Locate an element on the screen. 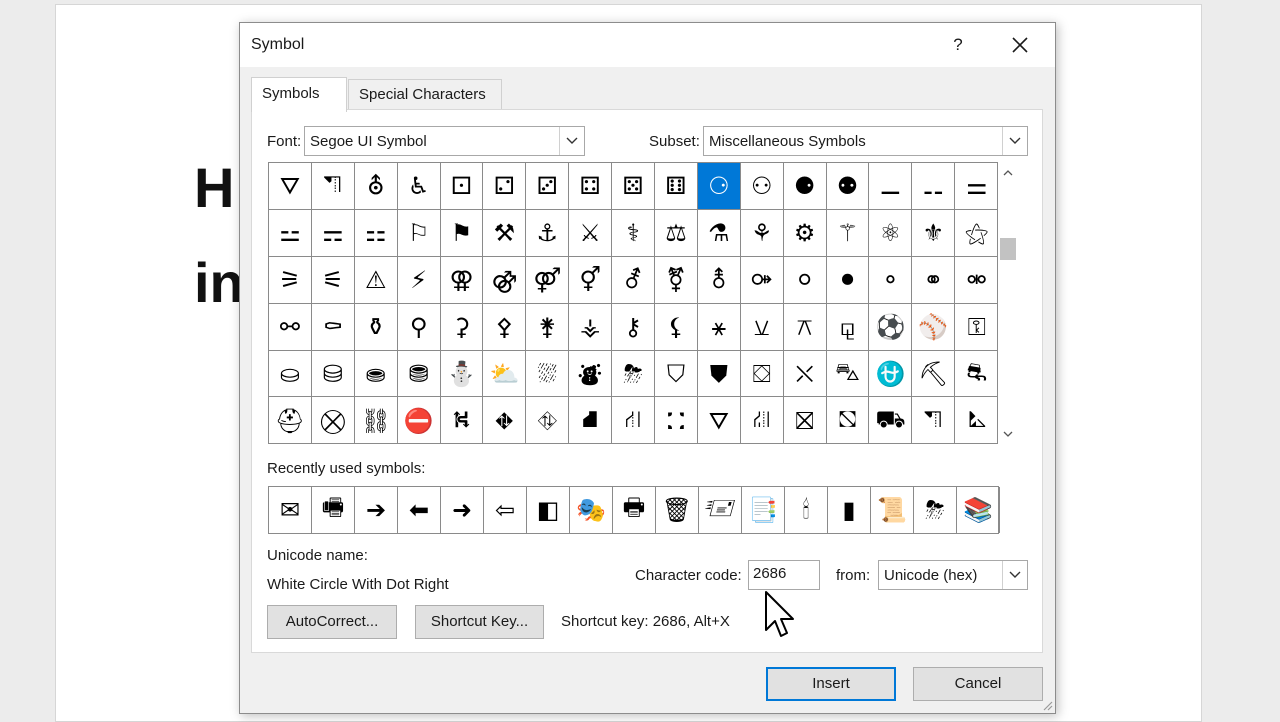 This screenshot has height=722, width=1280. symbol-cell: ⛟ is located at coordinates (891, 421).